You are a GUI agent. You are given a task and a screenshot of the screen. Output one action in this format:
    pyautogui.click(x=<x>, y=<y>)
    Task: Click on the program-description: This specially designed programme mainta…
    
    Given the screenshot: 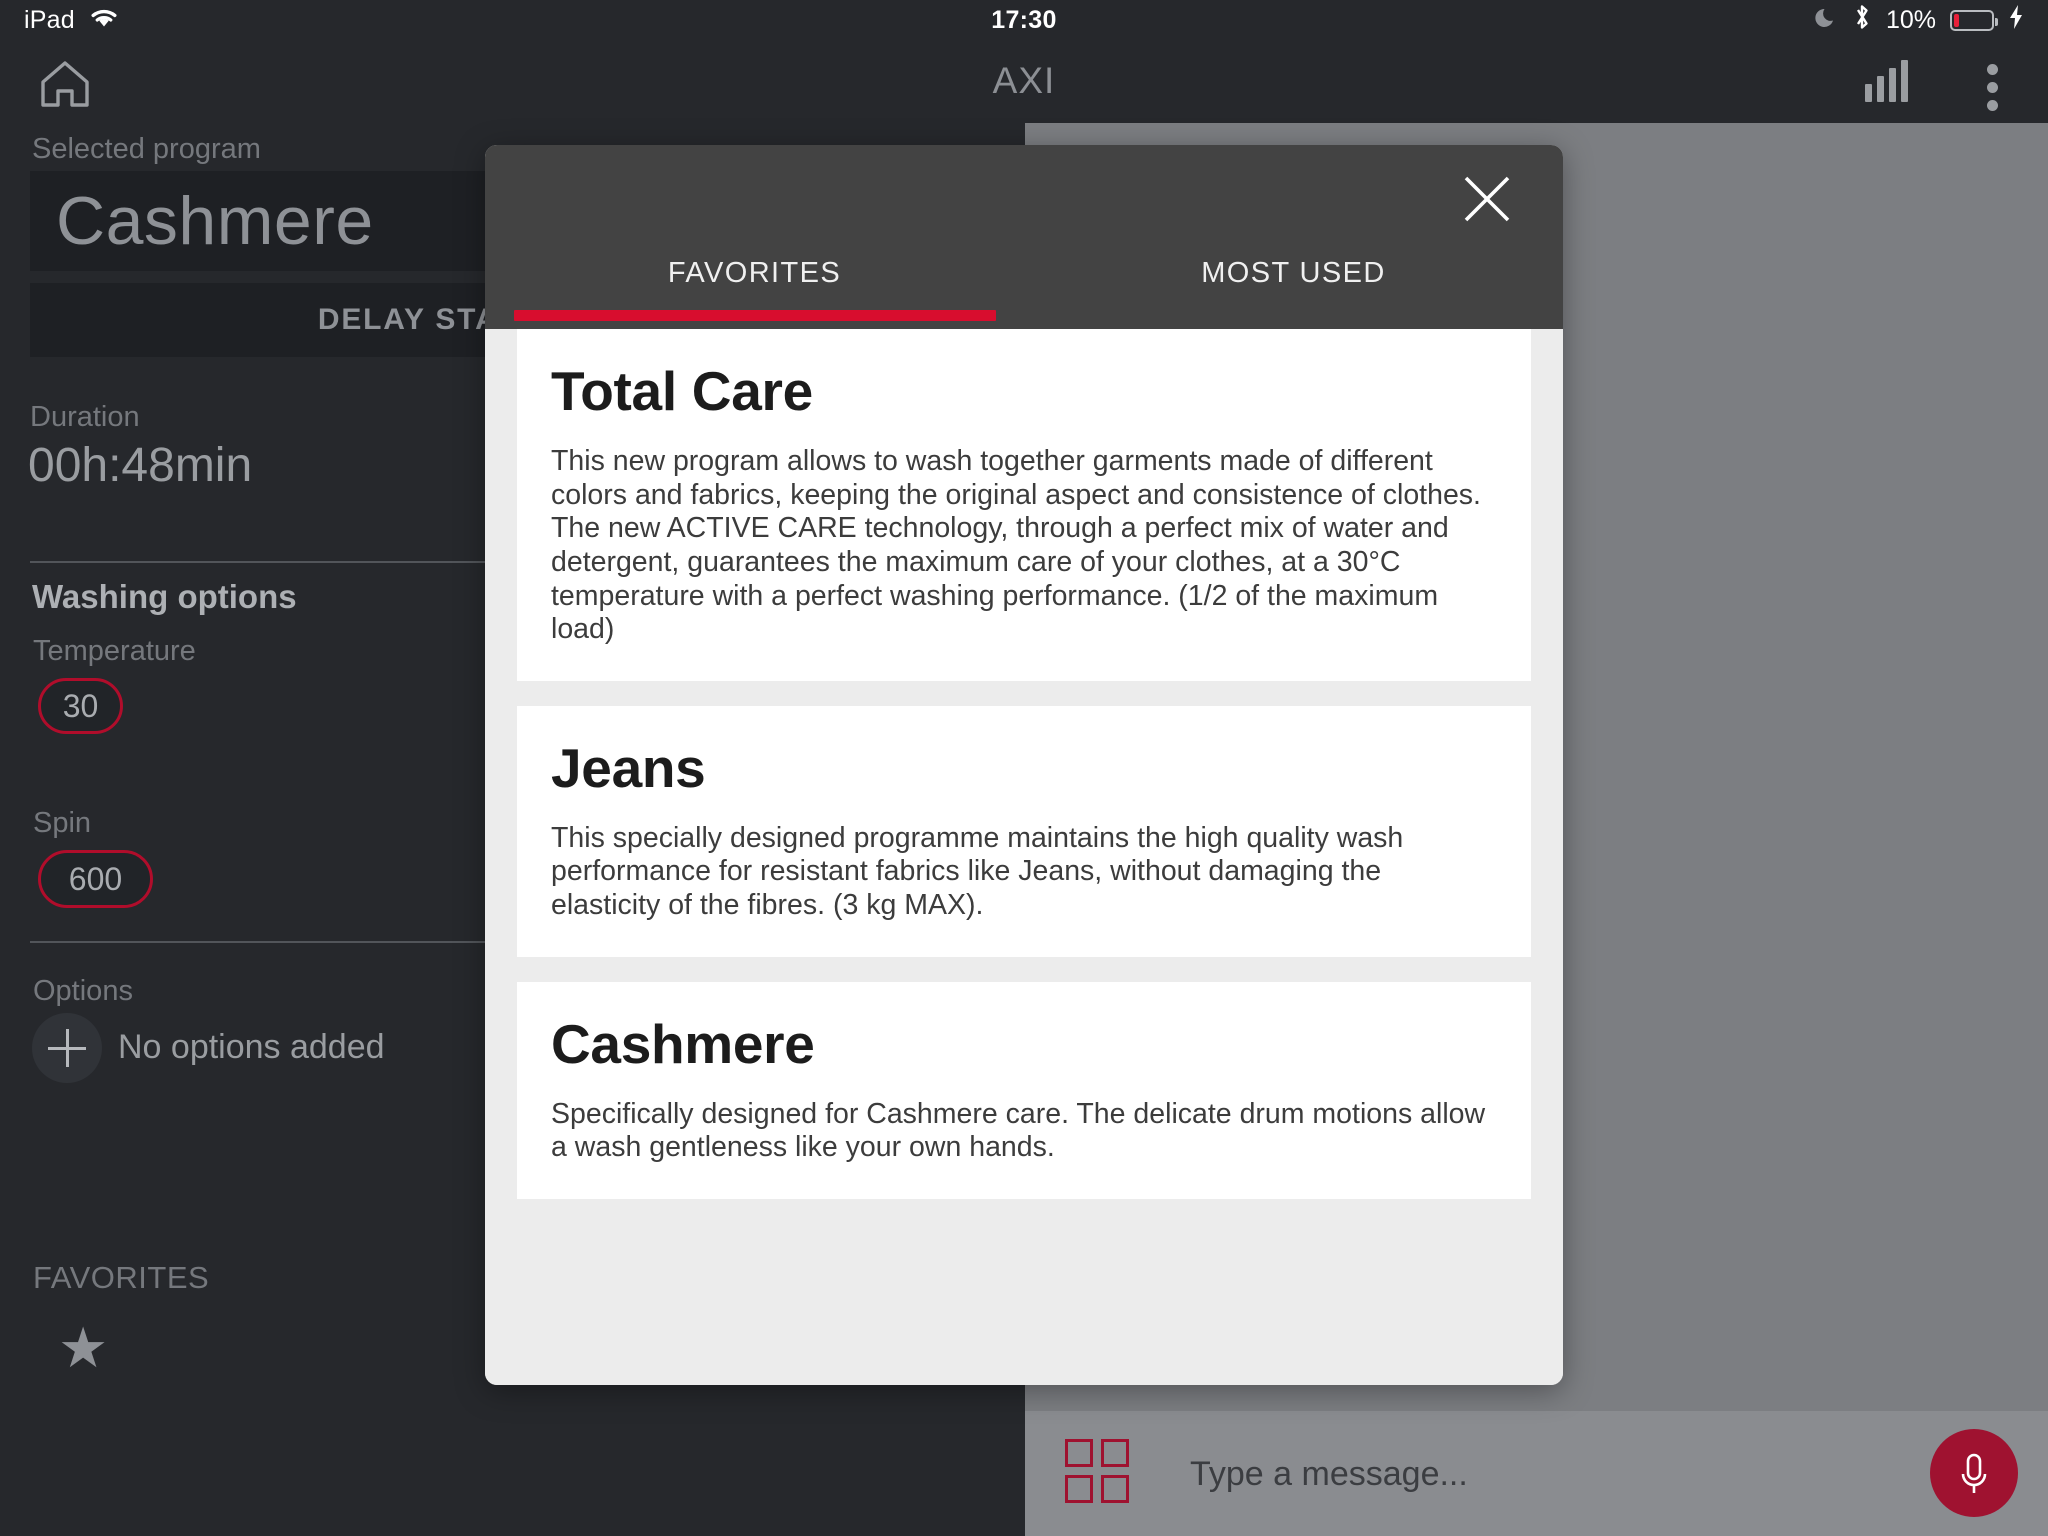 What is the action you would take?
    pyautogui.click(x=977, y=871)
    